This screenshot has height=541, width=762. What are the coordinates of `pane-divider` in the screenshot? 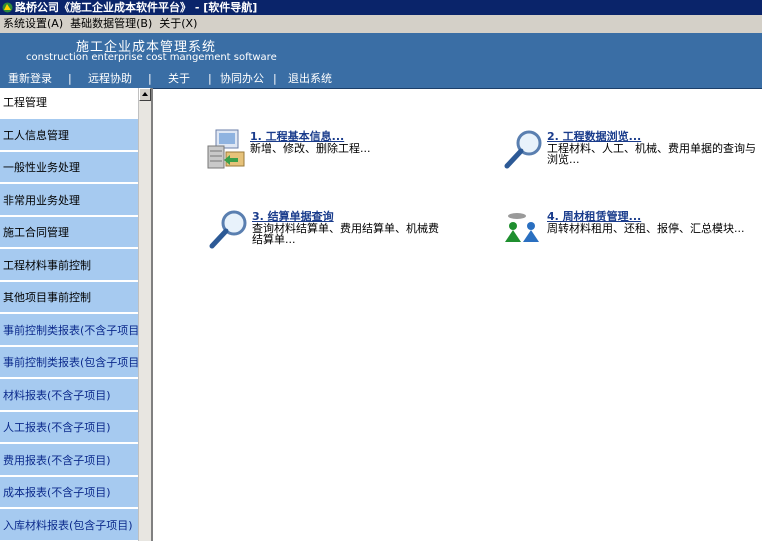 It's located at (152, 314).